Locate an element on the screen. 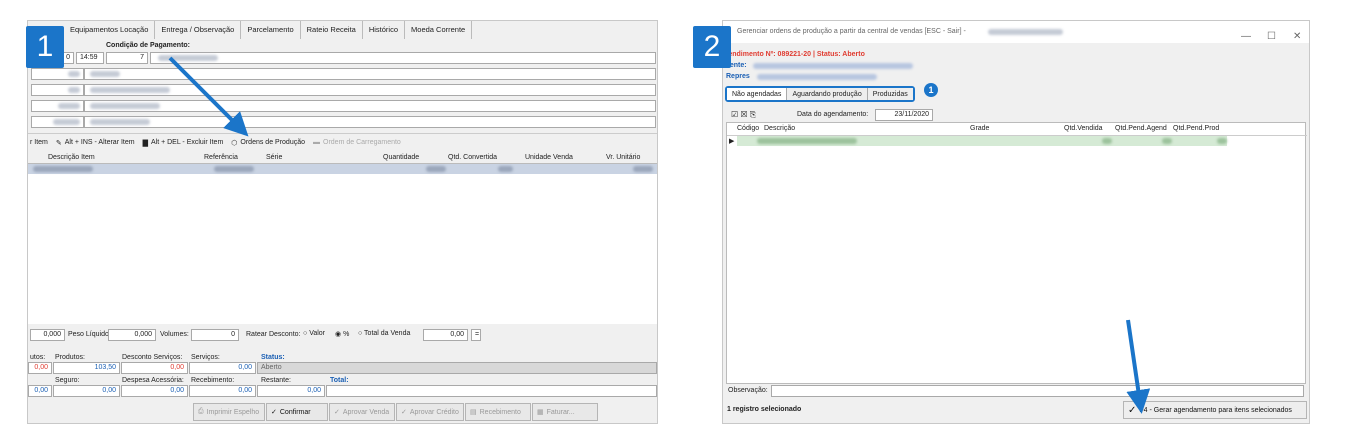  arrow-to-ordens is located at coordinates (208, 96).